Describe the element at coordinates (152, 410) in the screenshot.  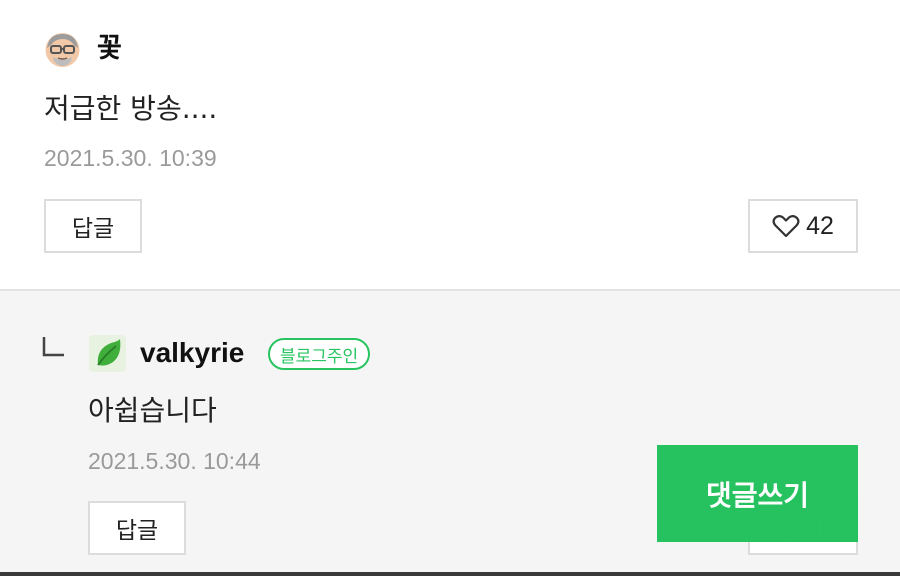
I see `comment-text: 아쉽습니다` at that location.